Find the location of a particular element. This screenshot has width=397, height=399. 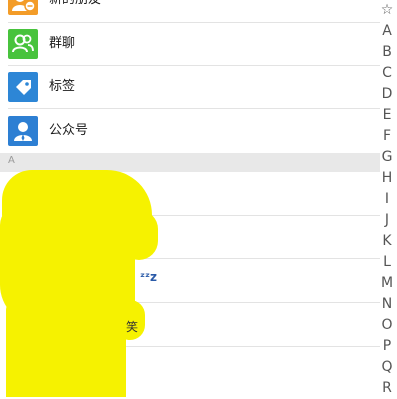

index-letter-q: Q is located at coordinates (386, 367).